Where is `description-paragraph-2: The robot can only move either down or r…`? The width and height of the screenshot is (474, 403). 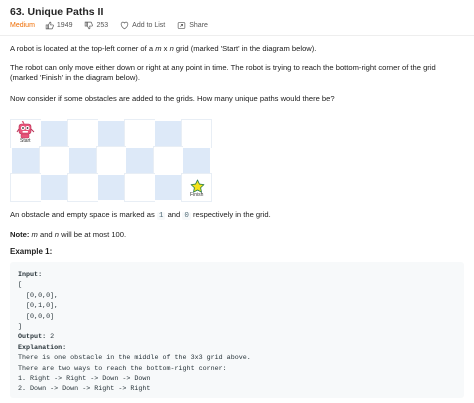
description-paragraph-2: The robot can only move either down or r… is located at coordinates (223, 73).